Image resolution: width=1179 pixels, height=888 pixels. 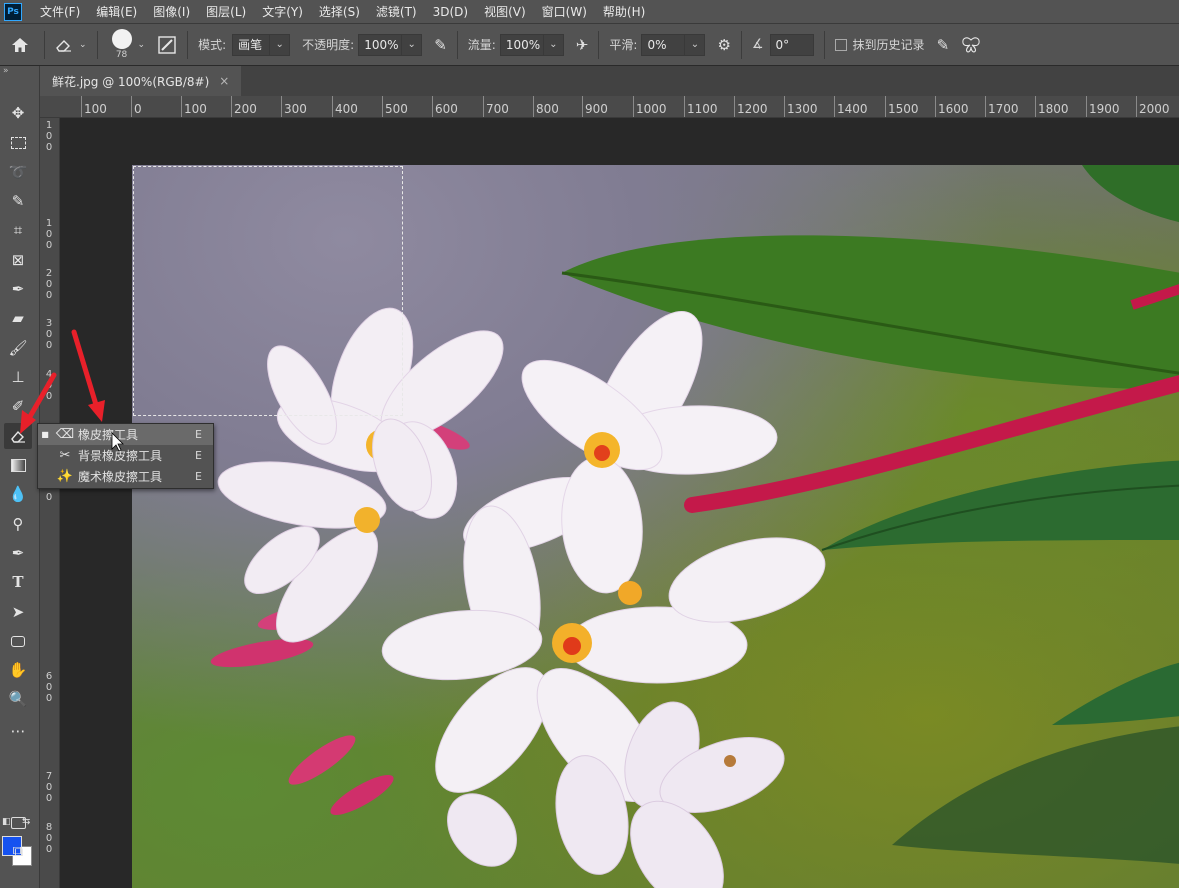 I want to click on healing-brush-tool: ▰, so click(x=18, y=318).